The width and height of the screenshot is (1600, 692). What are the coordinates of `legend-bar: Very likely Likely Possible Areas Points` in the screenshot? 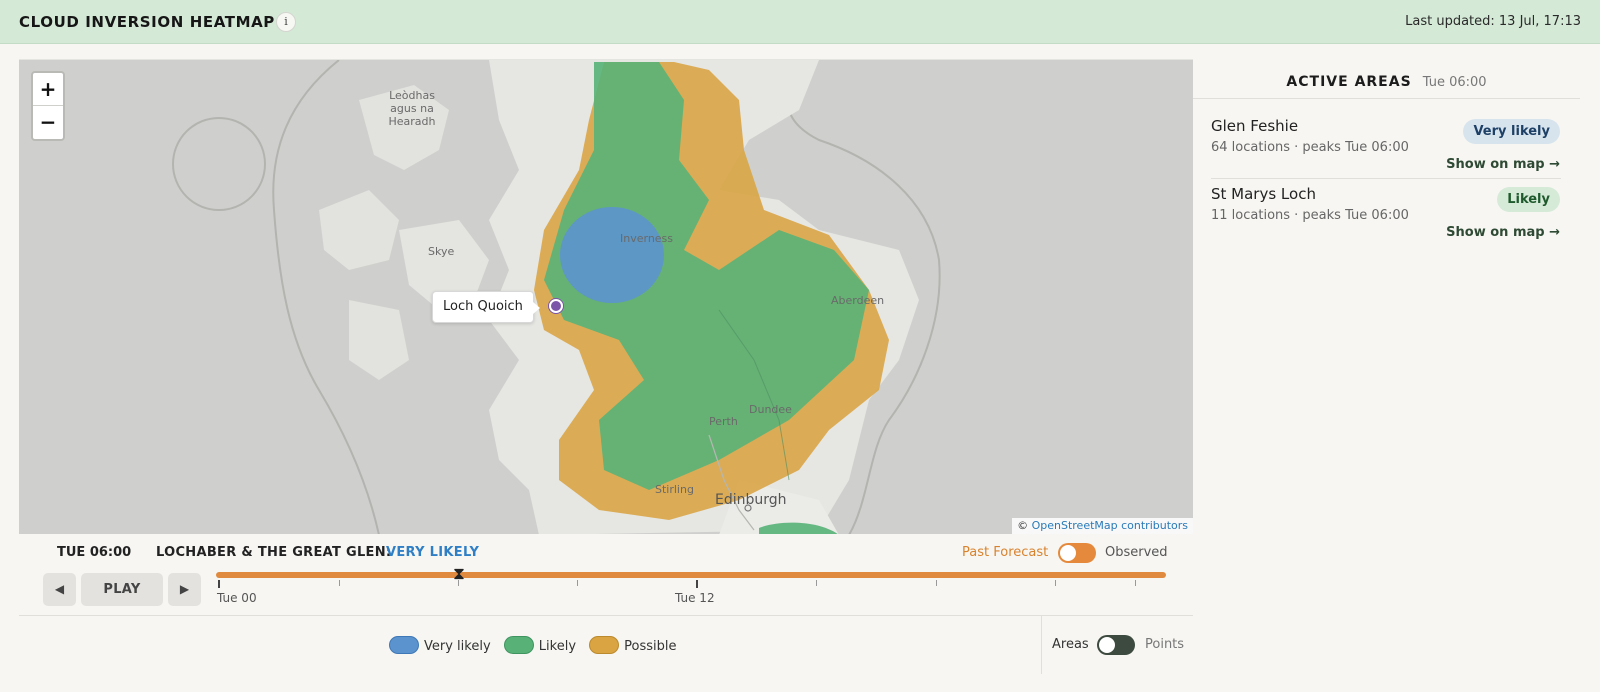 It's located at (606, 645).